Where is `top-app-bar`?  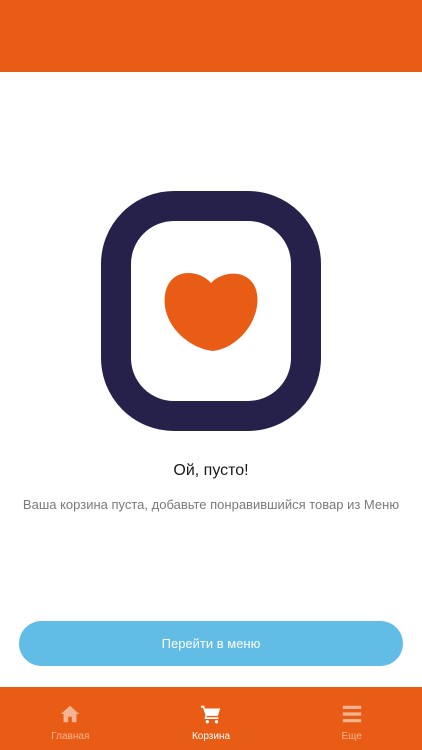
top-app-bar is located at coordinates (211, 36).